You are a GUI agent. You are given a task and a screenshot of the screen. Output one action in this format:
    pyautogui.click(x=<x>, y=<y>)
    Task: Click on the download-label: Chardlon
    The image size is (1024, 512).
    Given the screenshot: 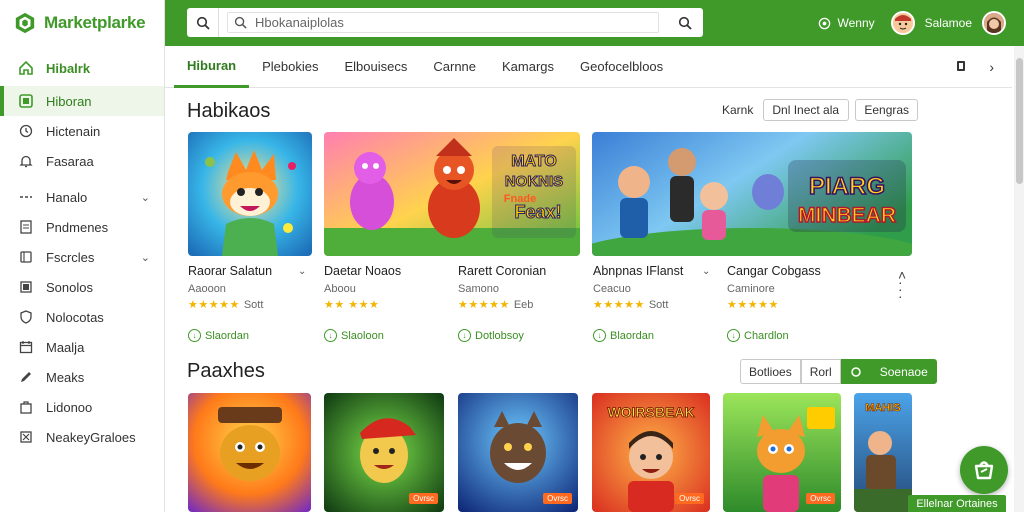 What is the action you would take?
    pyautogui.click(x=766, y=335)
    